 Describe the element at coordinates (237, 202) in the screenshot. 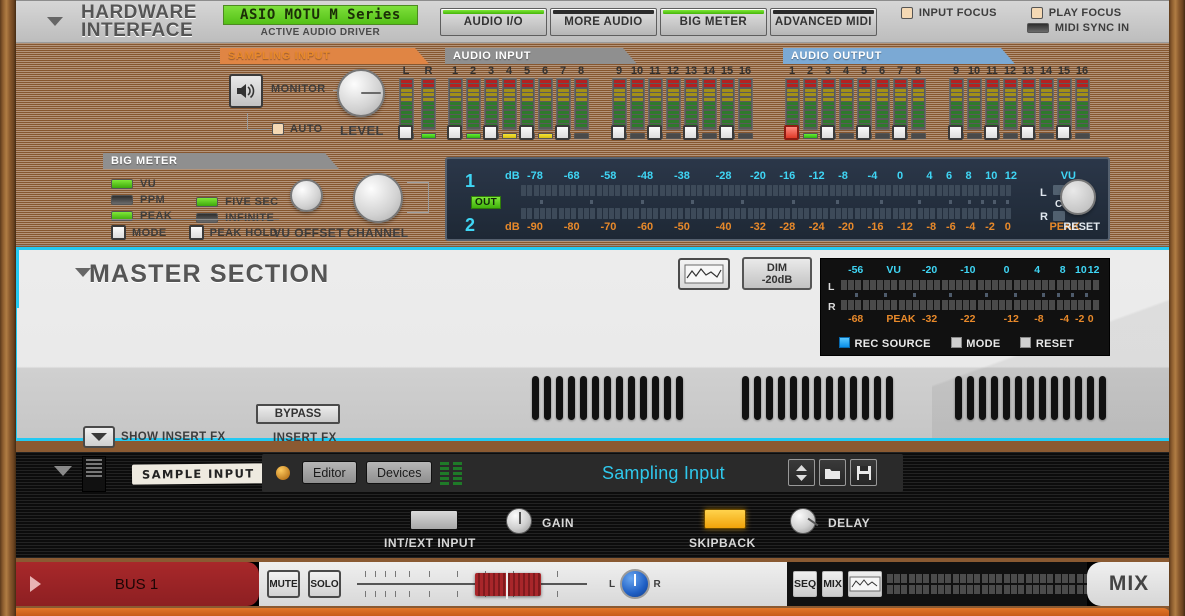

I see `option-five-sec: FIVE SEC` at that location.